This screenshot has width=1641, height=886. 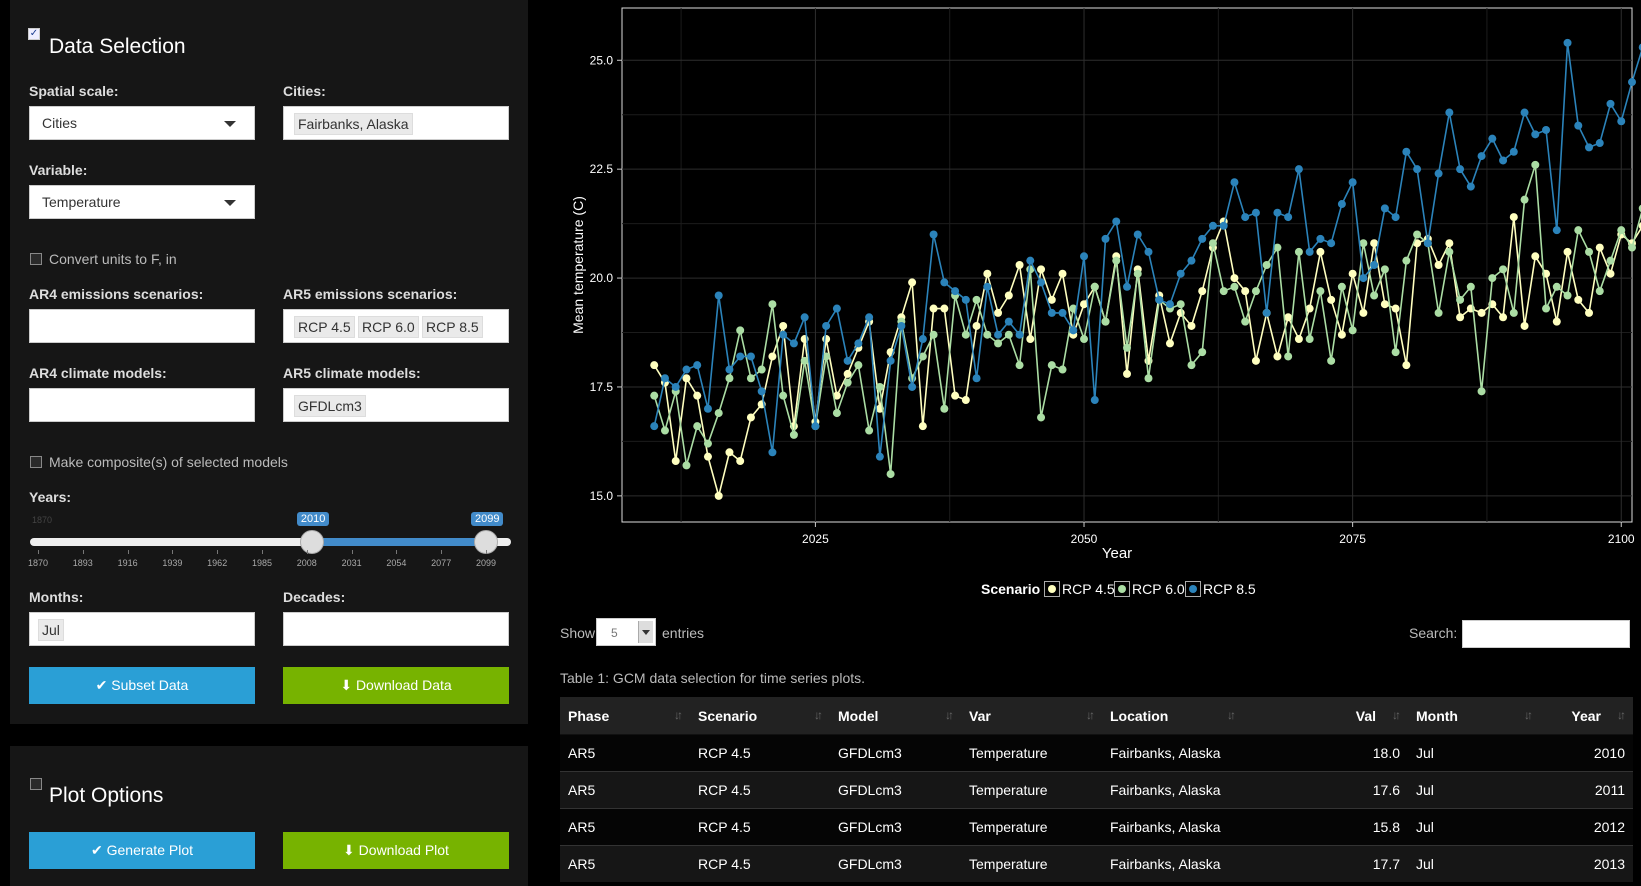 What do you see at coordinates (142, 685) in the screenshot?
I see `subset-data-button: ✔ Subset Data` at bounding box center [142, 685].